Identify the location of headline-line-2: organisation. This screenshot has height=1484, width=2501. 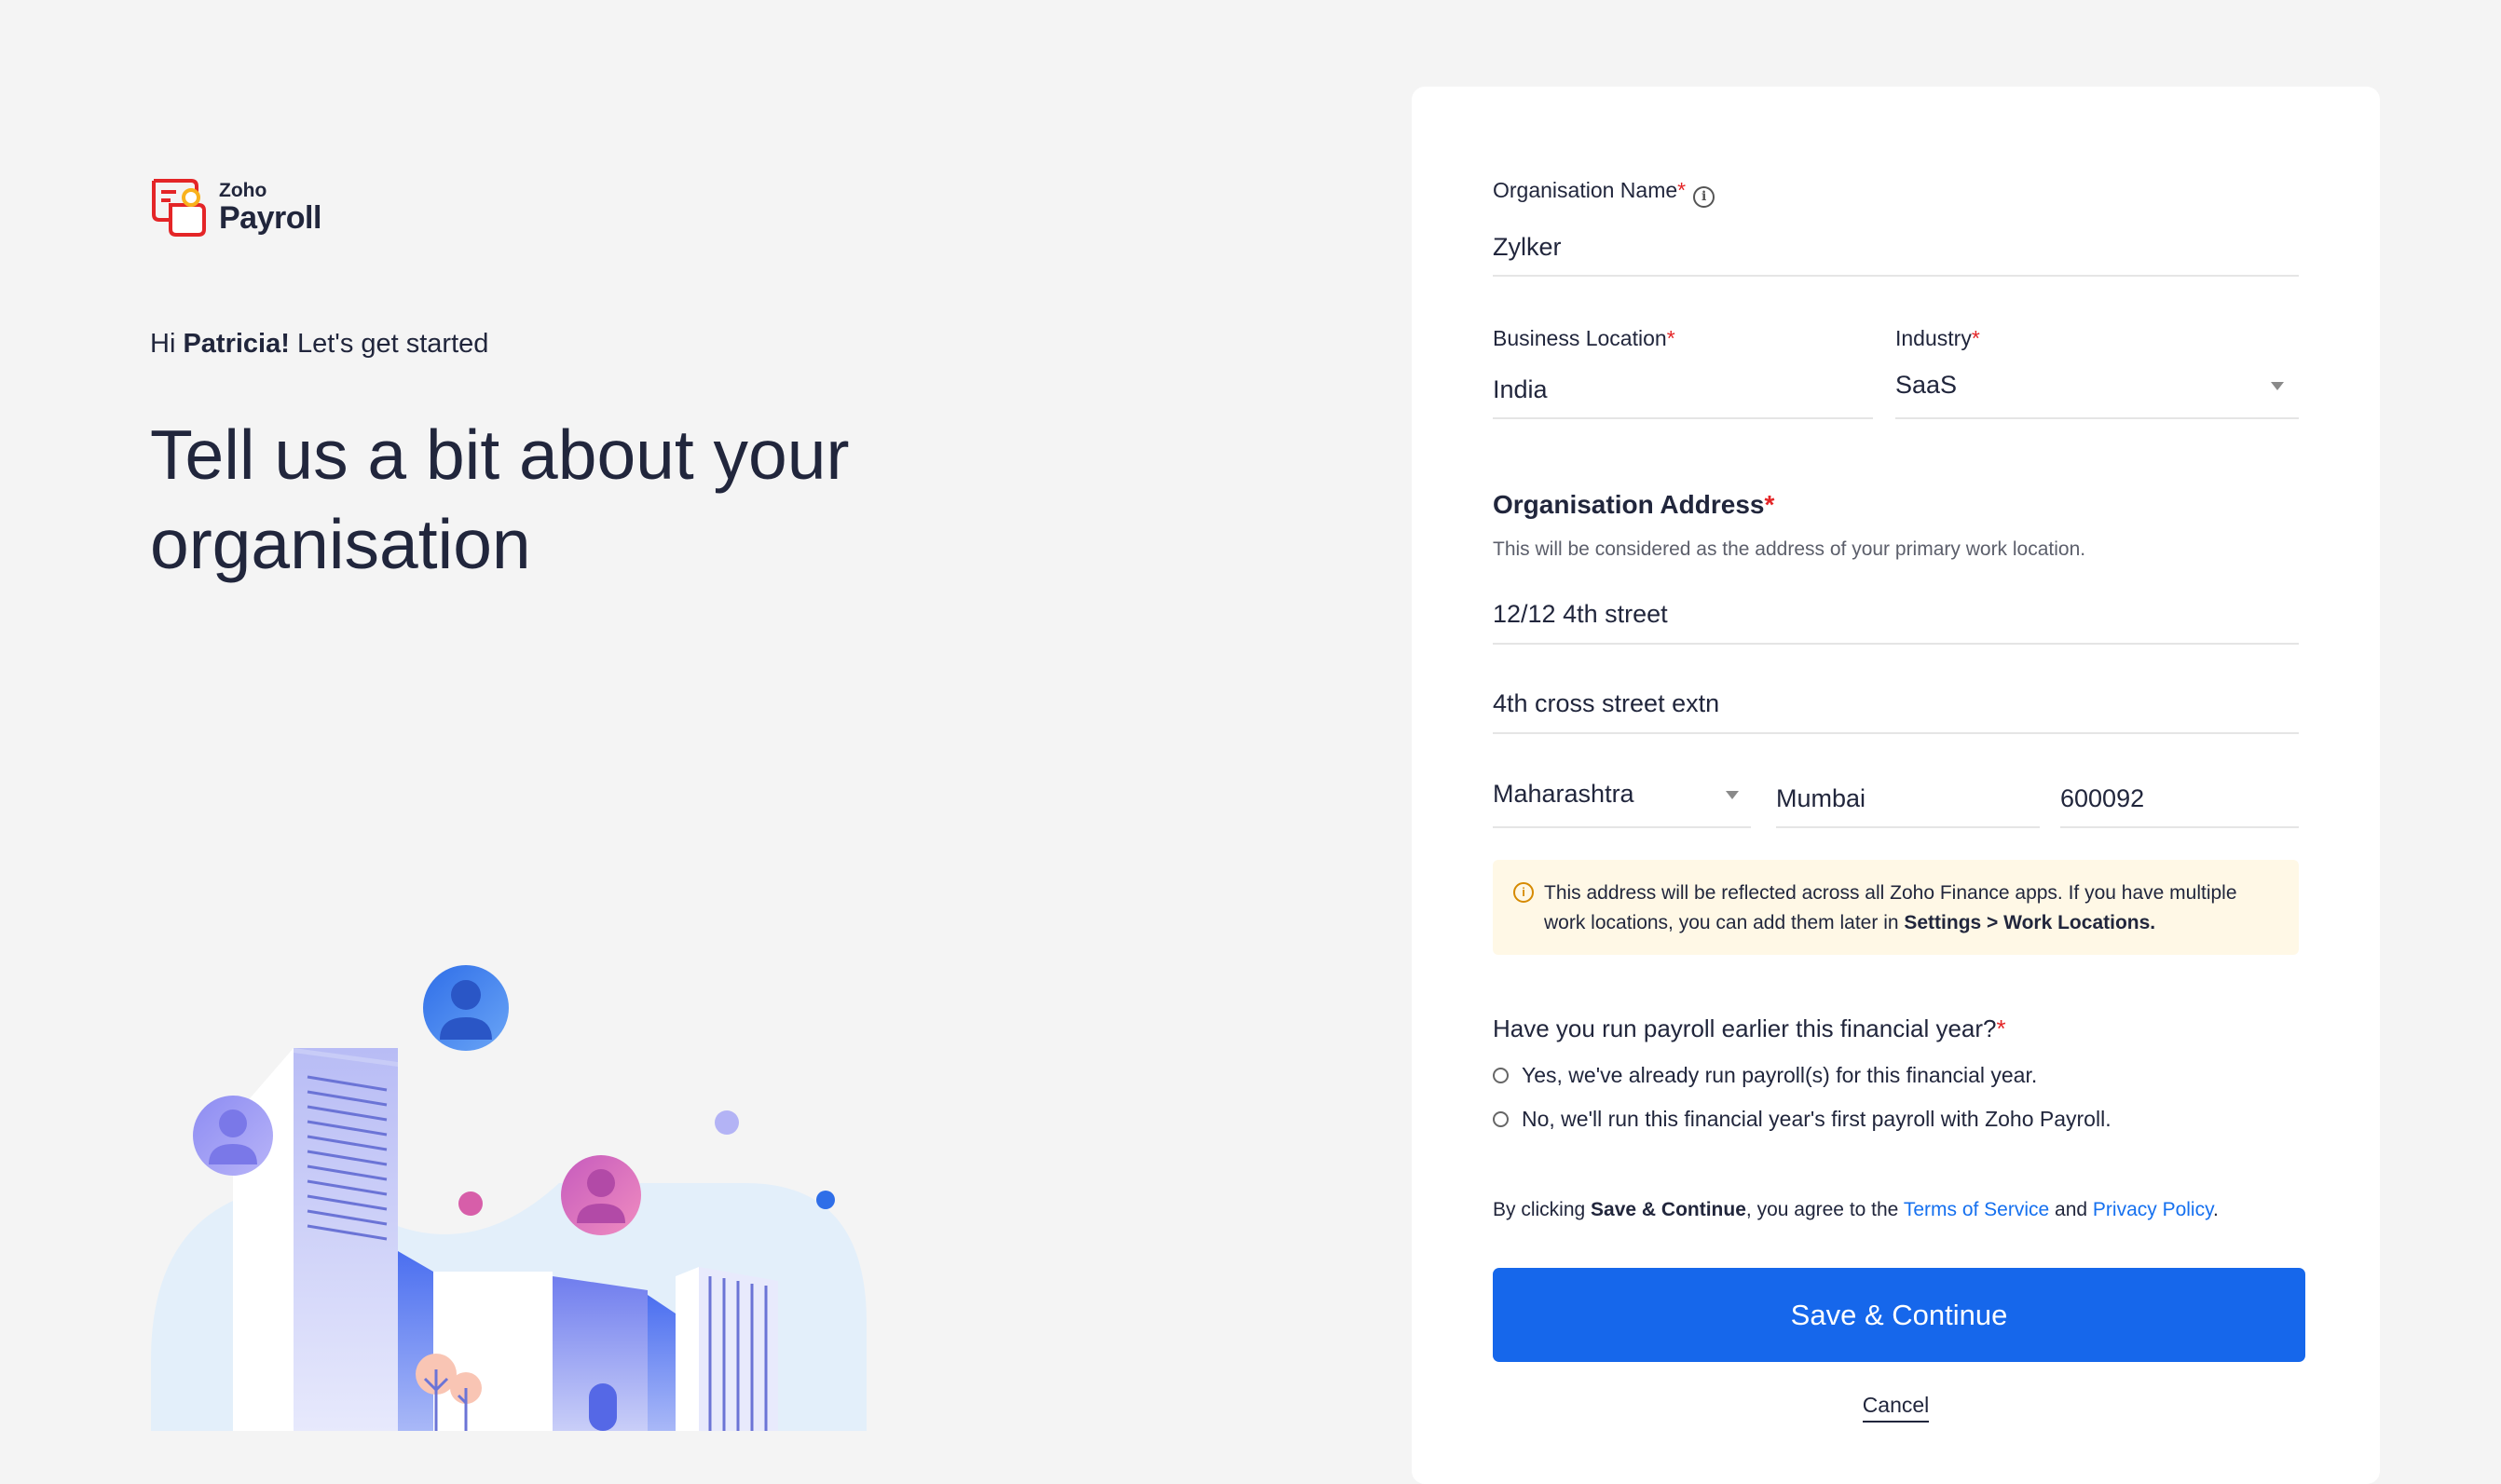
(340, 544).